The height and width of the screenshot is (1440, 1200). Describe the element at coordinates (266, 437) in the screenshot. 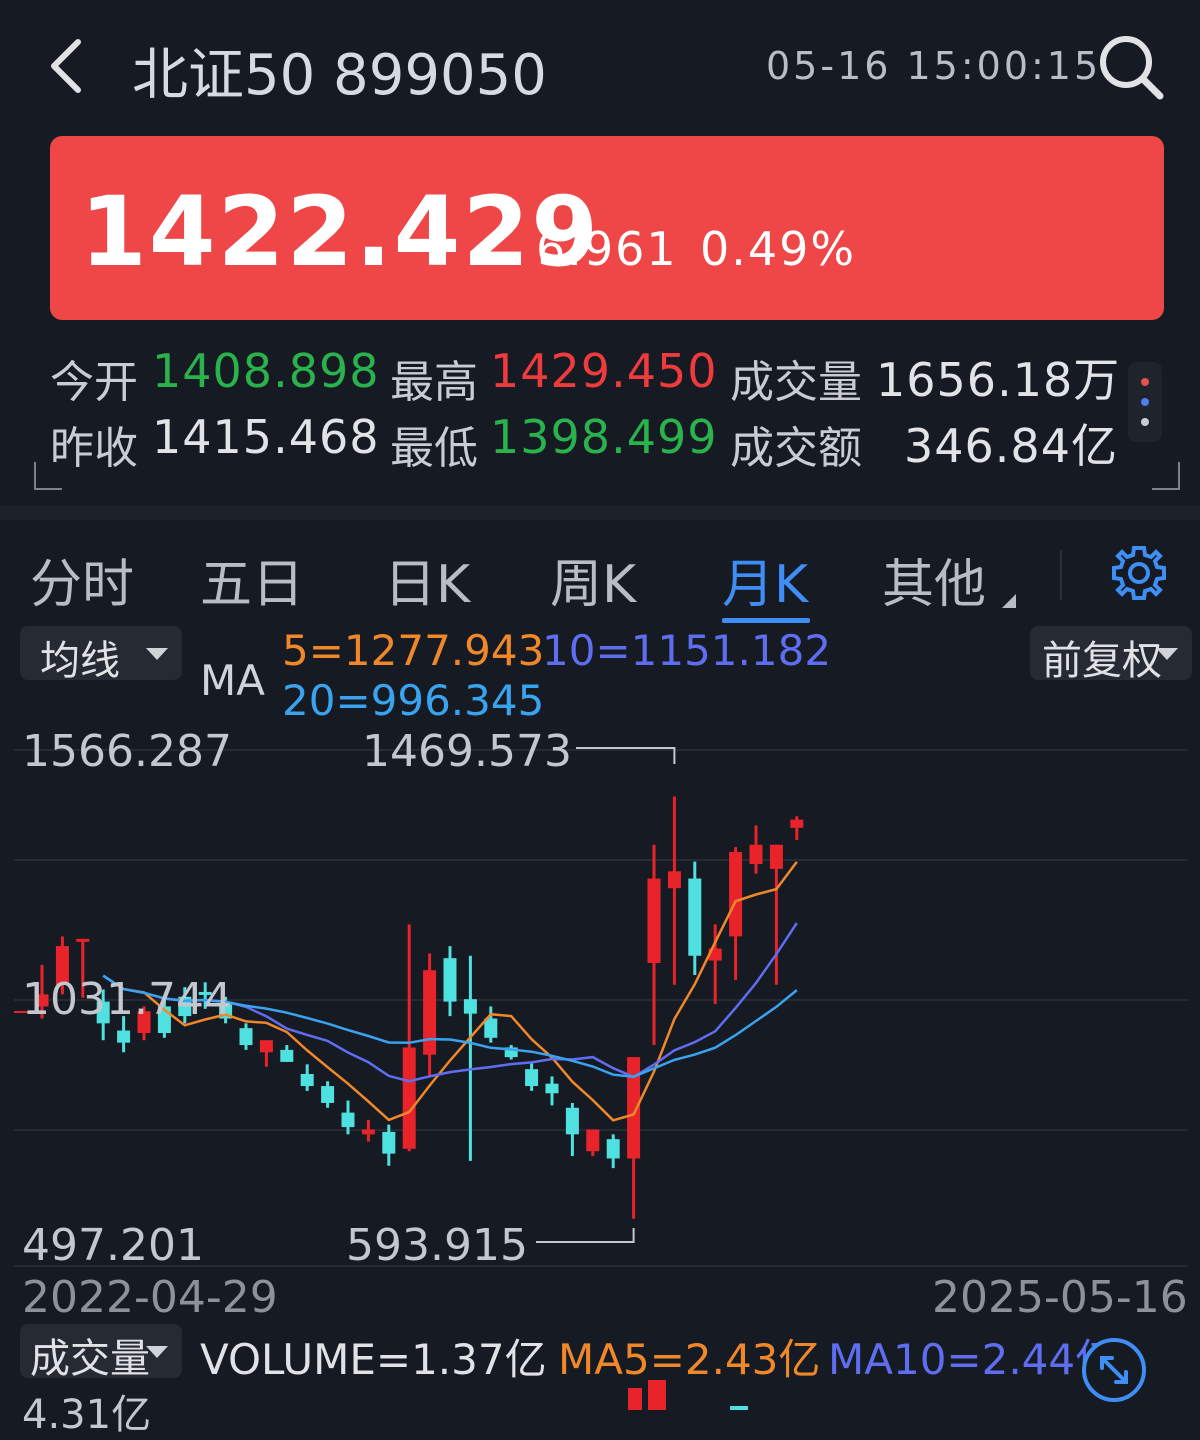

I see `prev-close-value: 1415.468` at that location.